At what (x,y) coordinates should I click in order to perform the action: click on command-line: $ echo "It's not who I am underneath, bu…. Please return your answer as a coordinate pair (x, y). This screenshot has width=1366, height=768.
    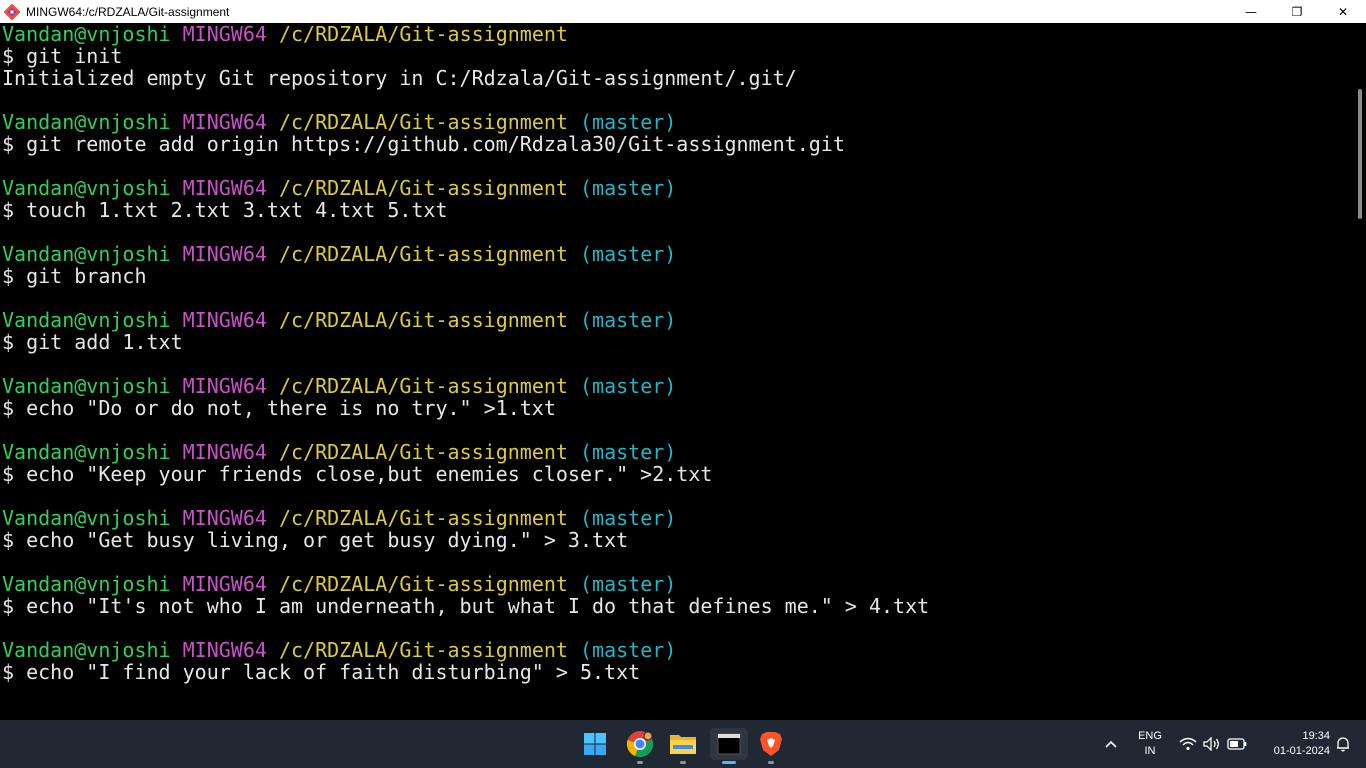
    Looking at the image, I should click on (466, 606).